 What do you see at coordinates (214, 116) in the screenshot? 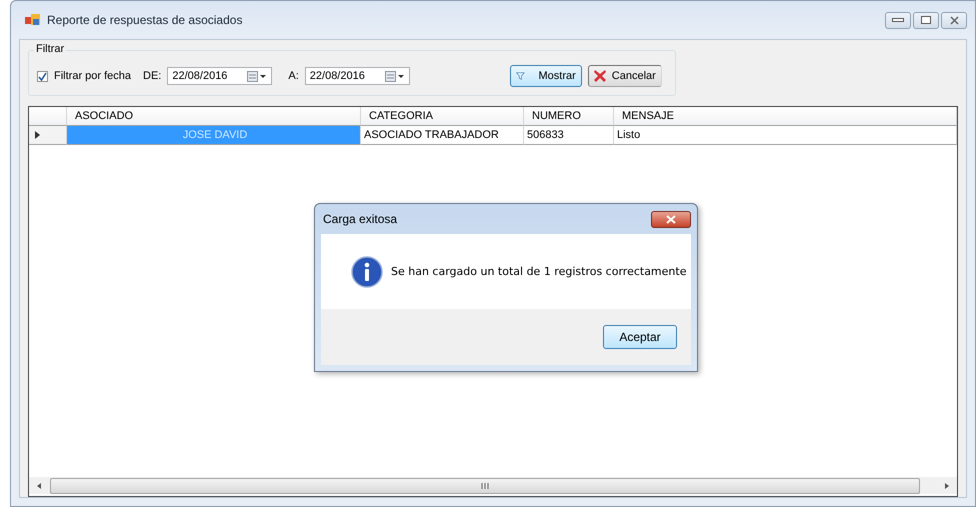
I see `column-header: ASOCIADO` at bounding box center [214, 116].